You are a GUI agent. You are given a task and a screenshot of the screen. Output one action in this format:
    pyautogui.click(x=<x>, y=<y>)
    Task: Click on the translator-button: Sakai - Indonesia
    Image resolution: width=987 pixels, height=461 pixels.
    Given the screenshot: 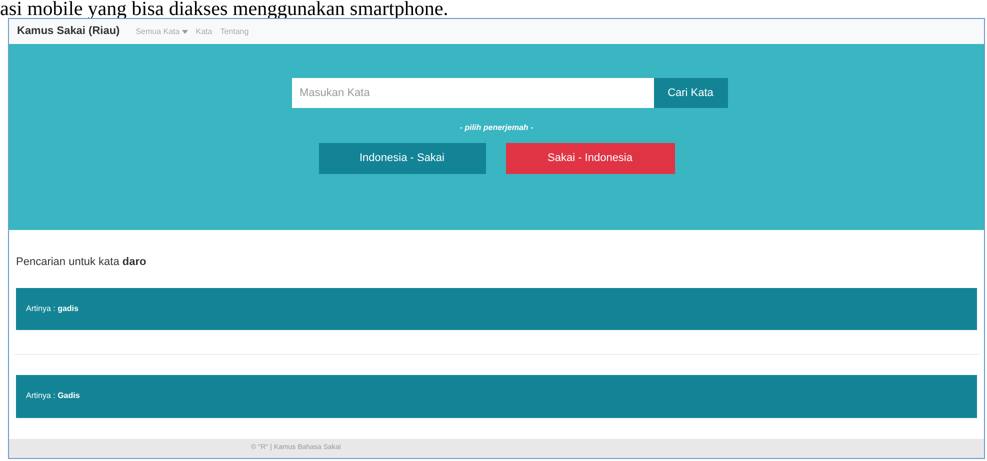 What is the action you would take?
    pyautogui.click(x=590, y=158)
    